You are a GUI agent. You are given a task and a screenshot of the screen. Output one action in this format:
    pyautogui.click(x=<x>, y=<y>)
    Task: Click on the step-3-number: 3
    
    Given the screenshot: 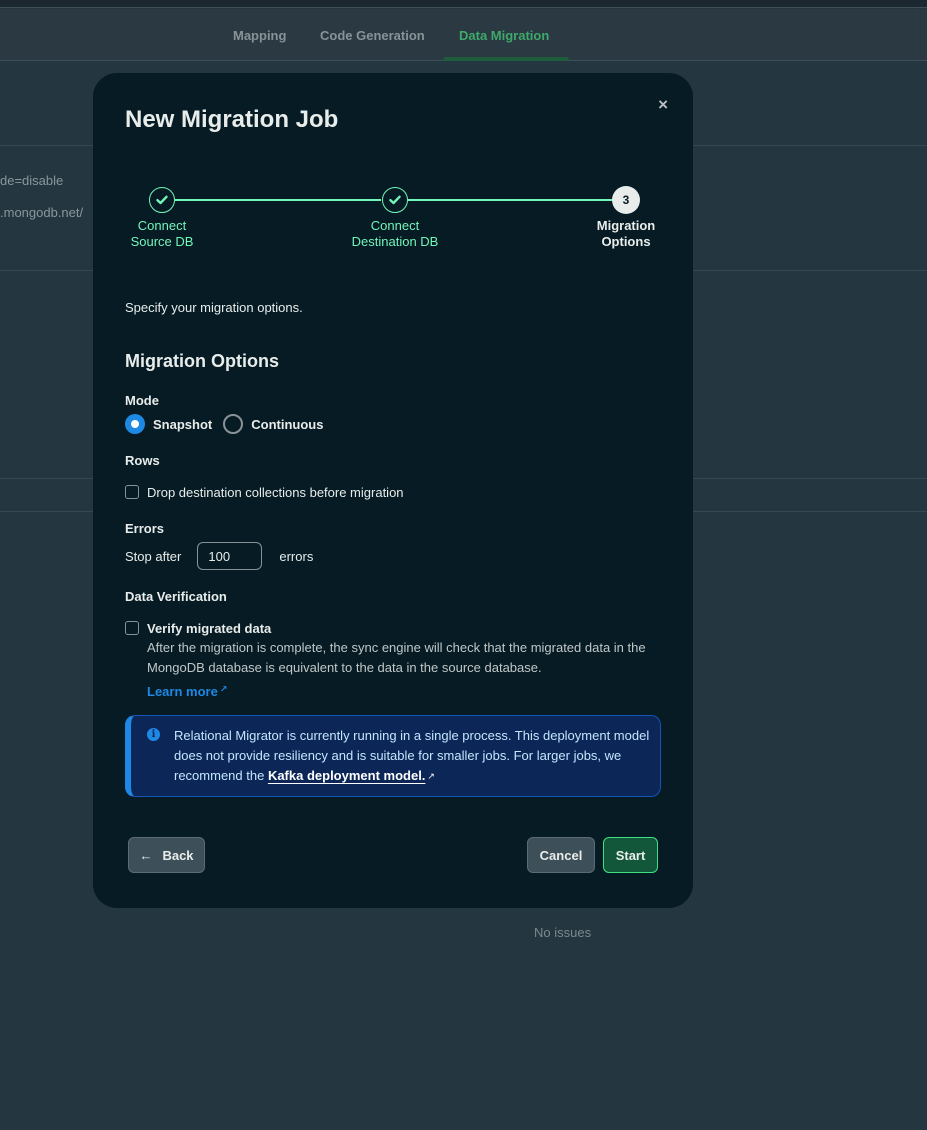 What is the action you would take?
    pyautogui.click(x=626, y=200)
    